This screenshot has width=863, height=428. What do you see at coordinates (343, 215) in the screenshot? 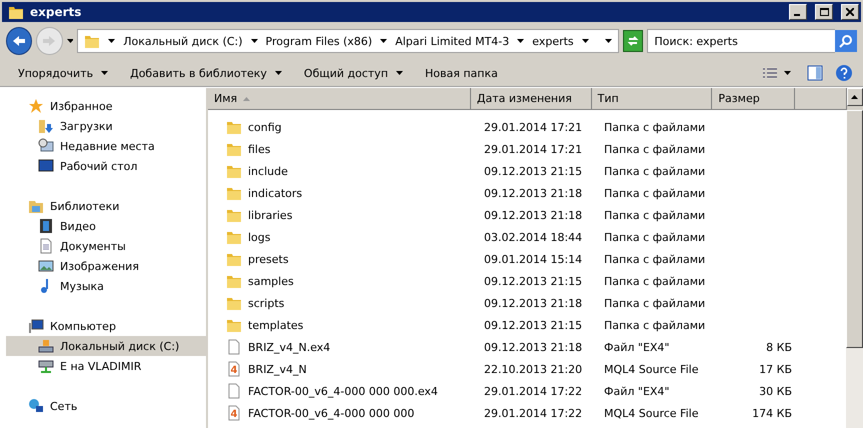
I see `file-name: libraries` at bounding box center [343, 215].